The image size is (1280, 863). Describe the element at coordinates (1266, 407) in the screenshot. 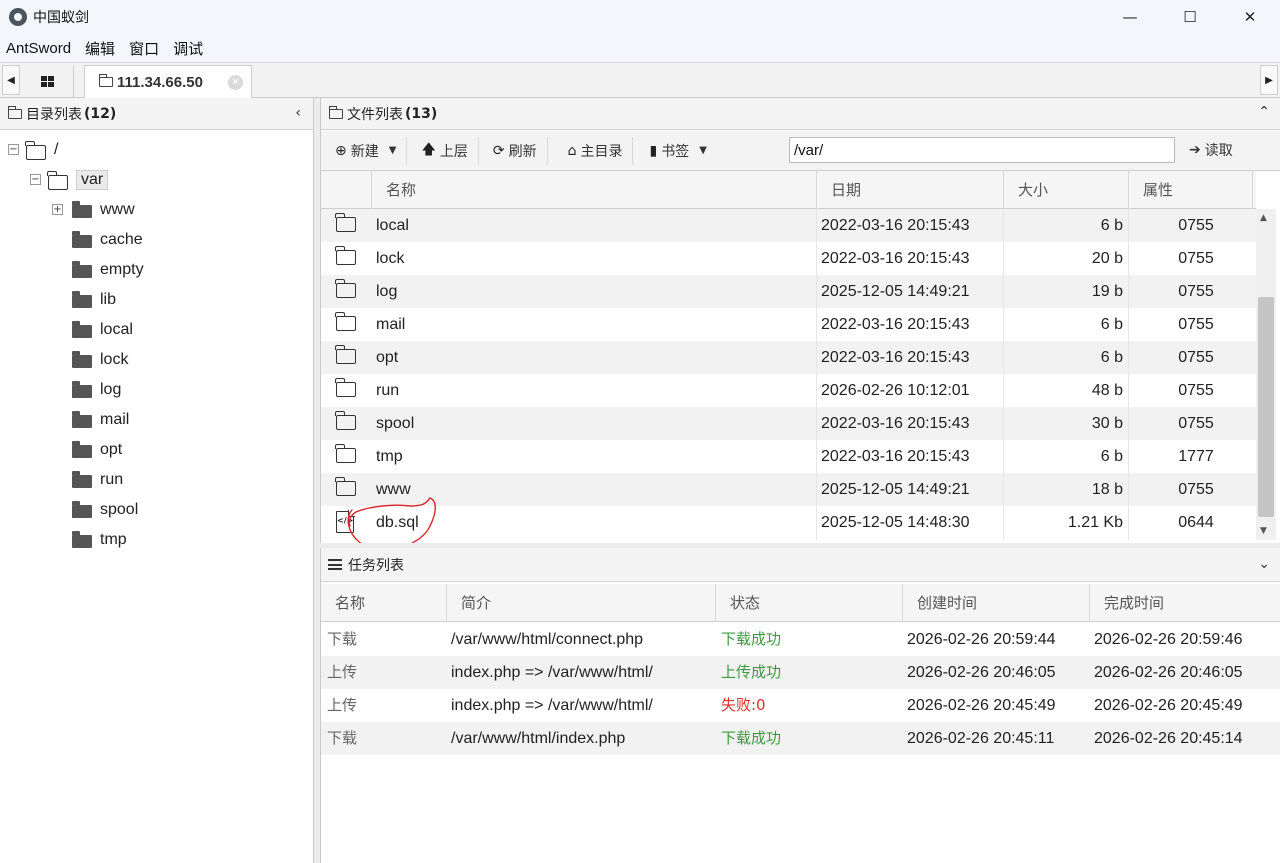

I see `scrollbar-thumb` at that location.